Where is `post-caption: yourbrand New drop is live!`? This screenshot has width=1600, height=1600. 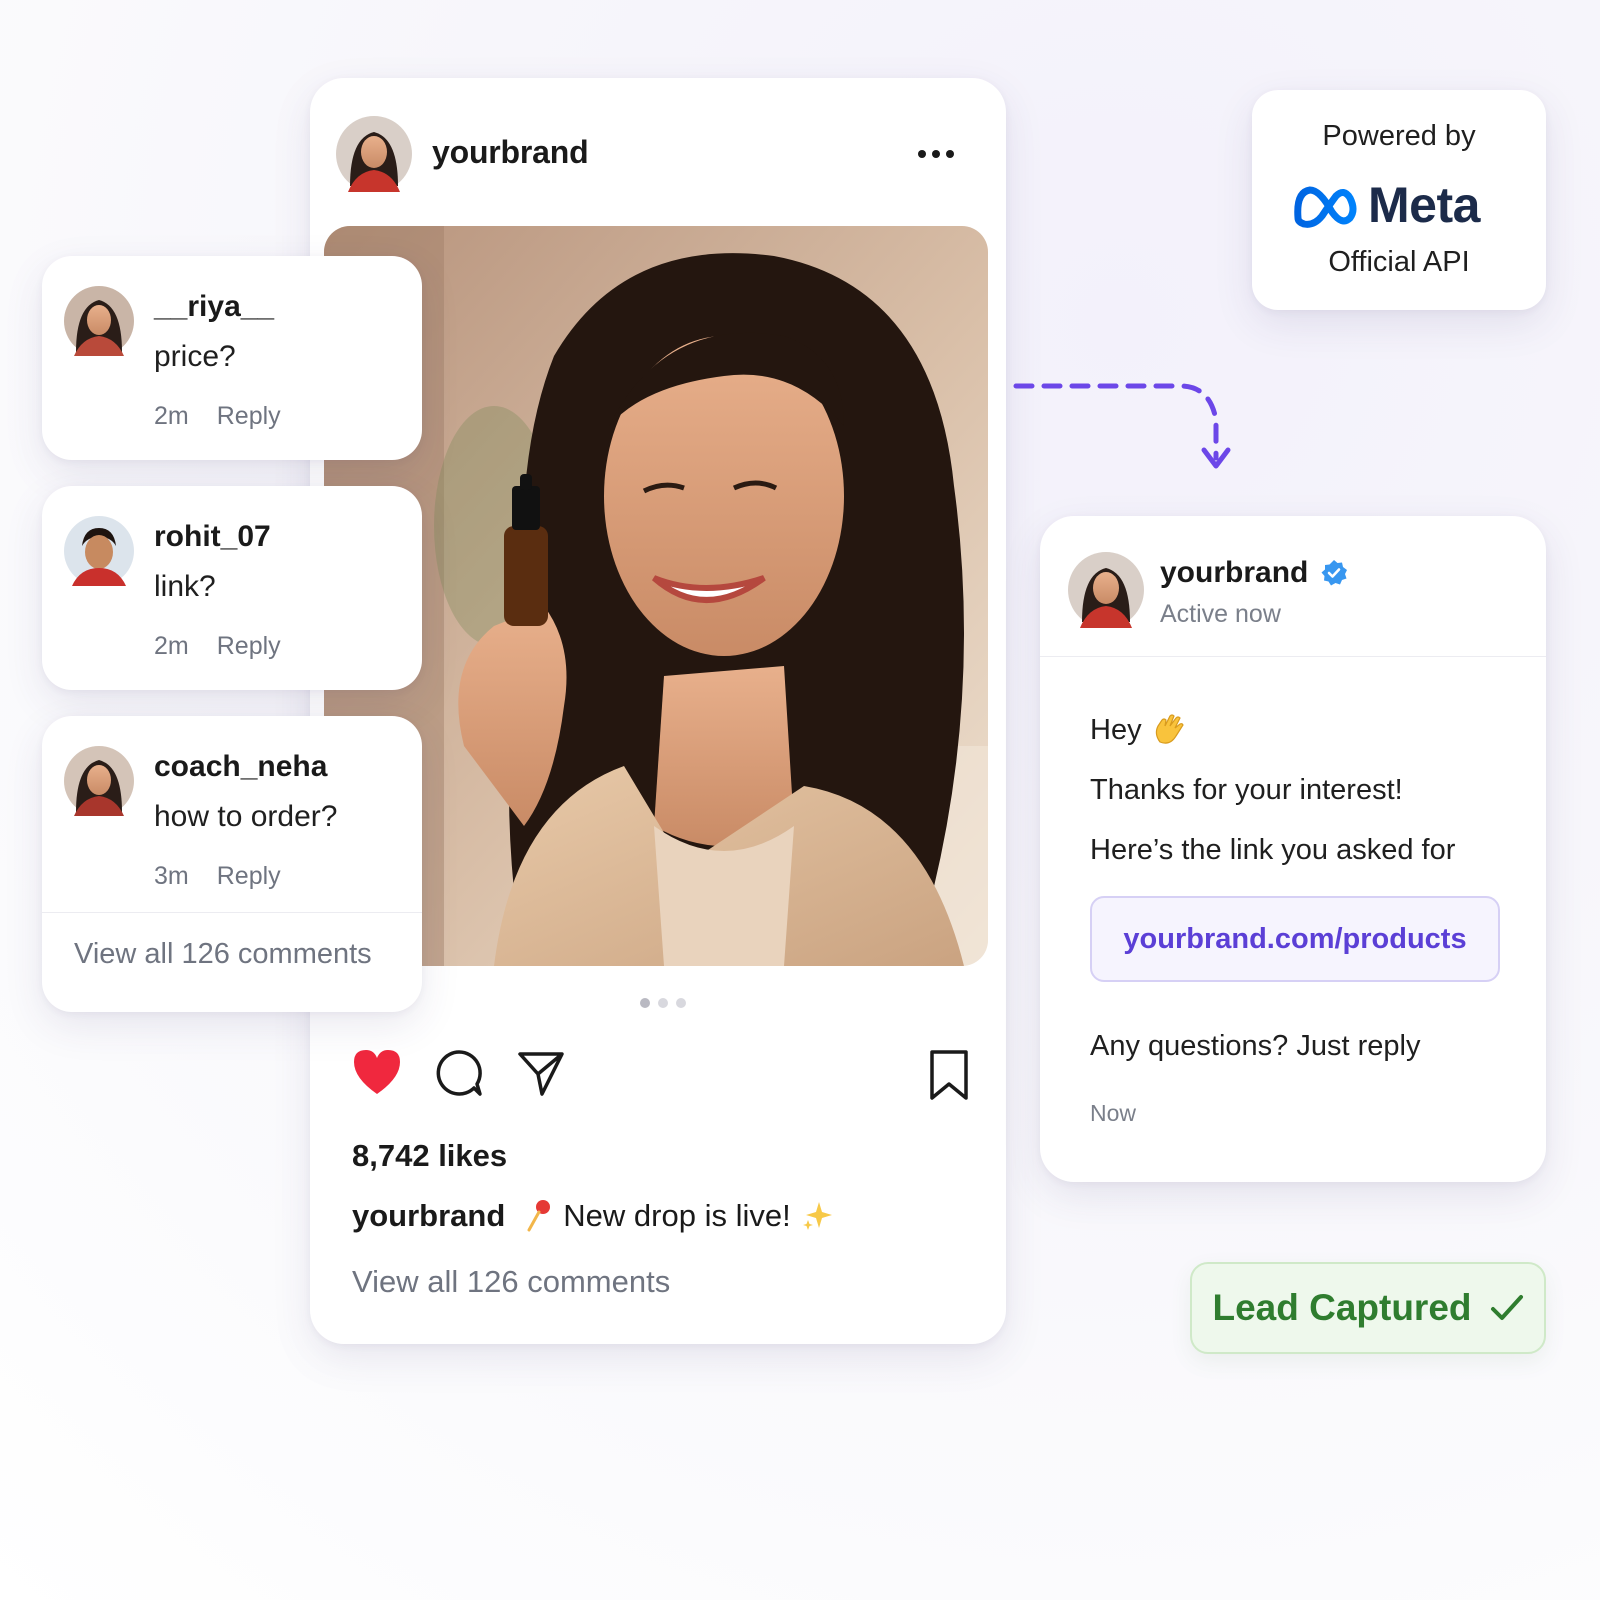
post-caption: yourbrand New drop is live! is located at coordinates (592, 1216).